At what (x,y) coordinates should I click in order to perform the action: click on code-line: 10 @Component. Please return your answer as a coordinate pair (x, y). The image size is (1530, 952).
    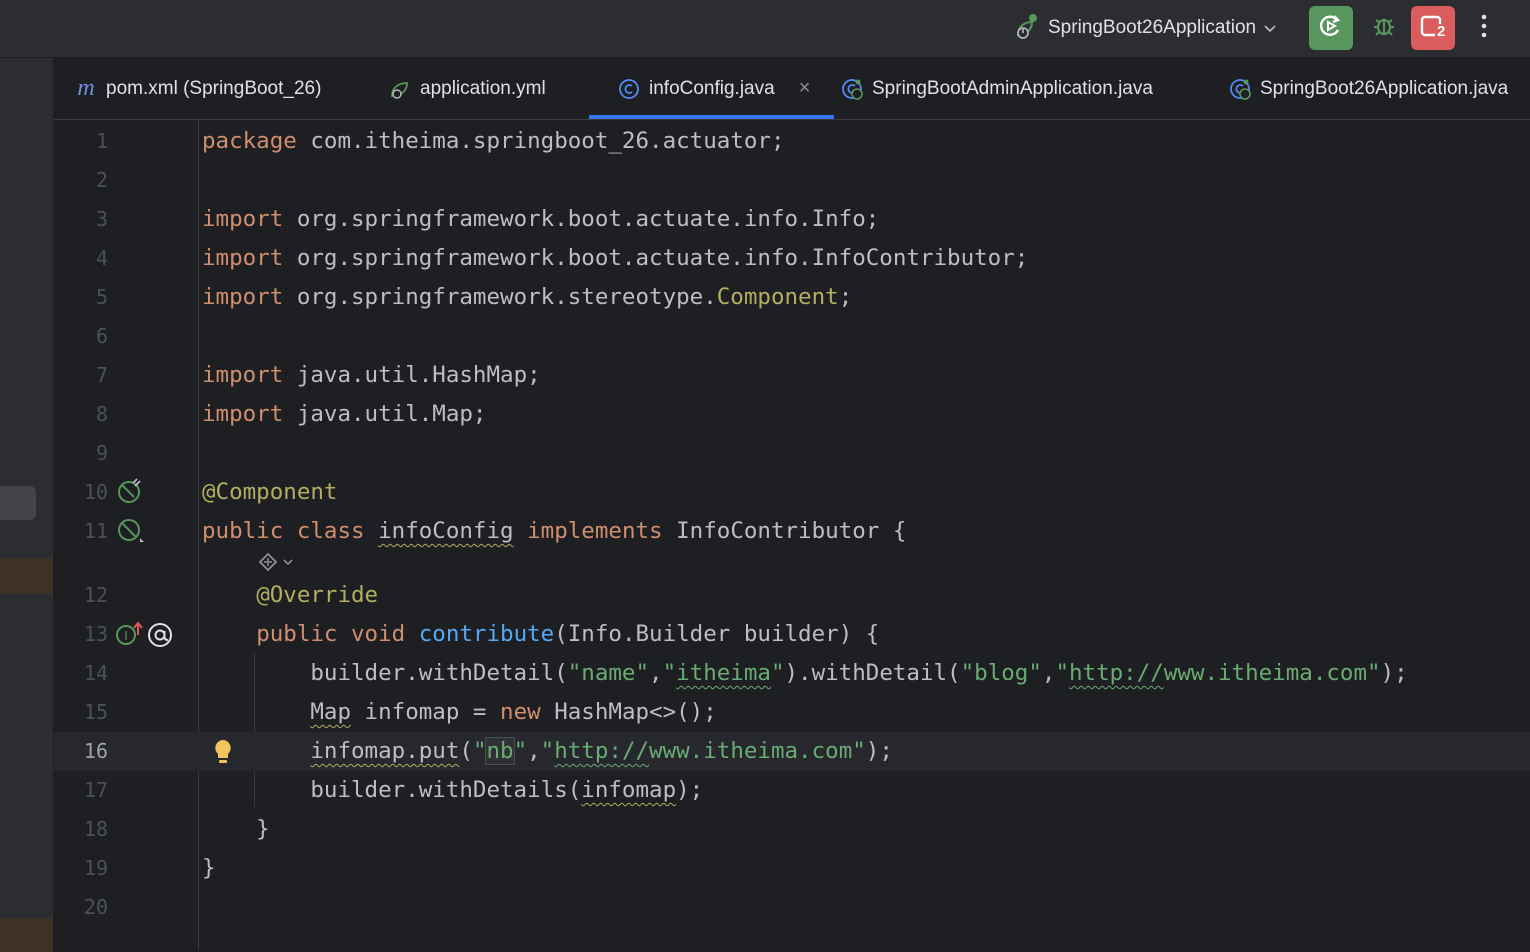
    Looking at the image, I should click on (792, 492).